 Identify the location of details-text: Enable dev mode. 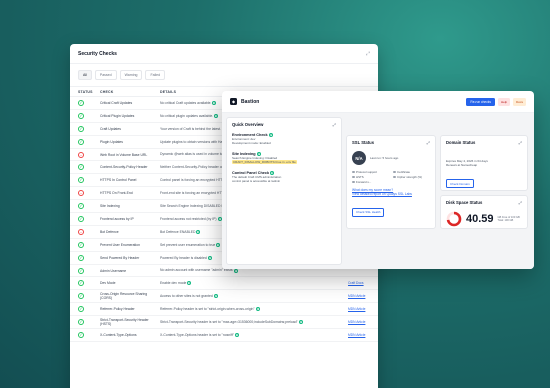
(173, 283).